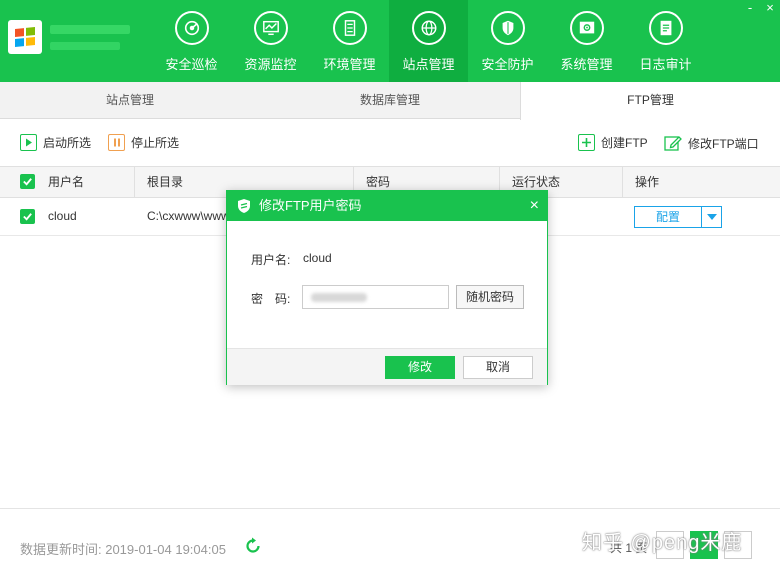 Image resolution: width=780 pixels, height=575 pixels. What do you see at coordinates (158, 182) in the screenshot?
I see `header-root-directory: 根目录` at bounding box center [158, 182].